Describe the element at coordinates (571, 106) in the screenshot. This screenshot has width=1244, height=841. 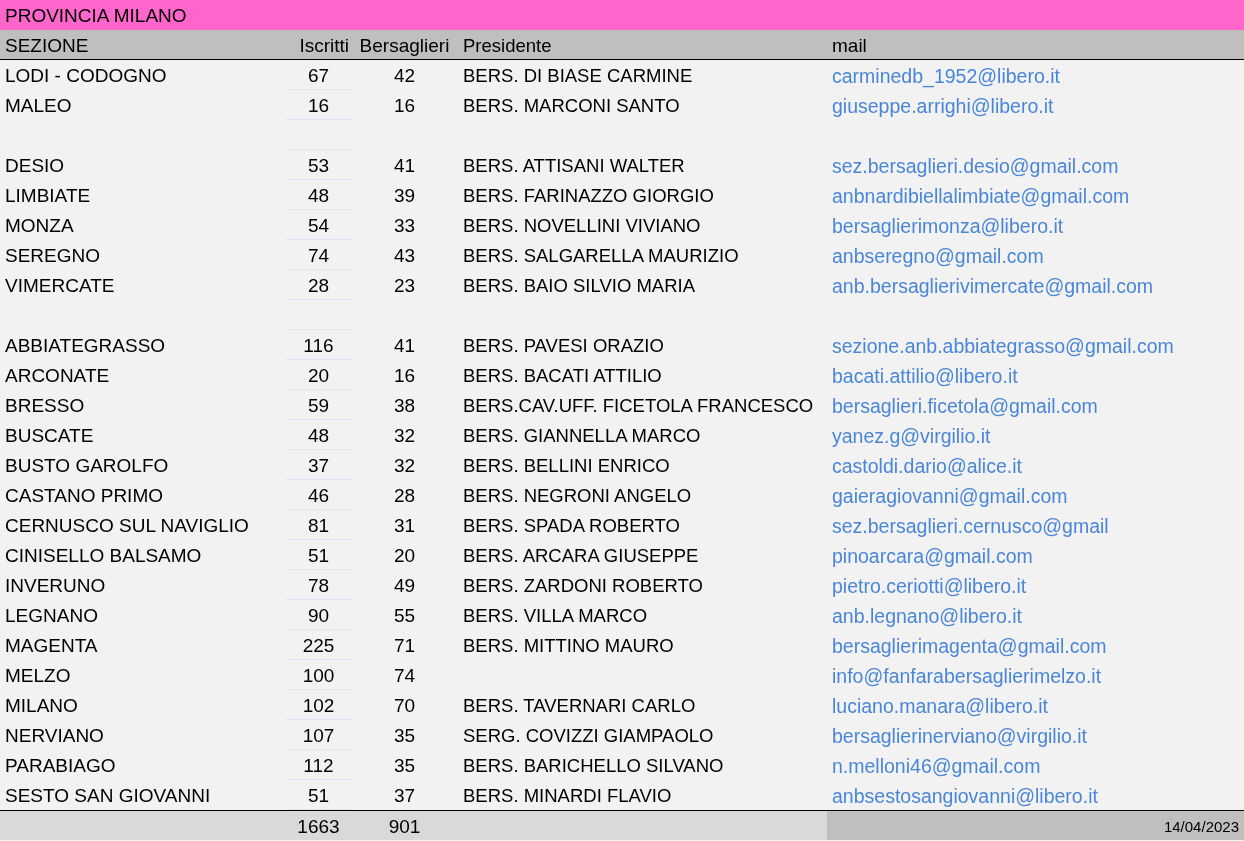
I see `table-cell-text: BERS. MARCONI SANTO` at that location.